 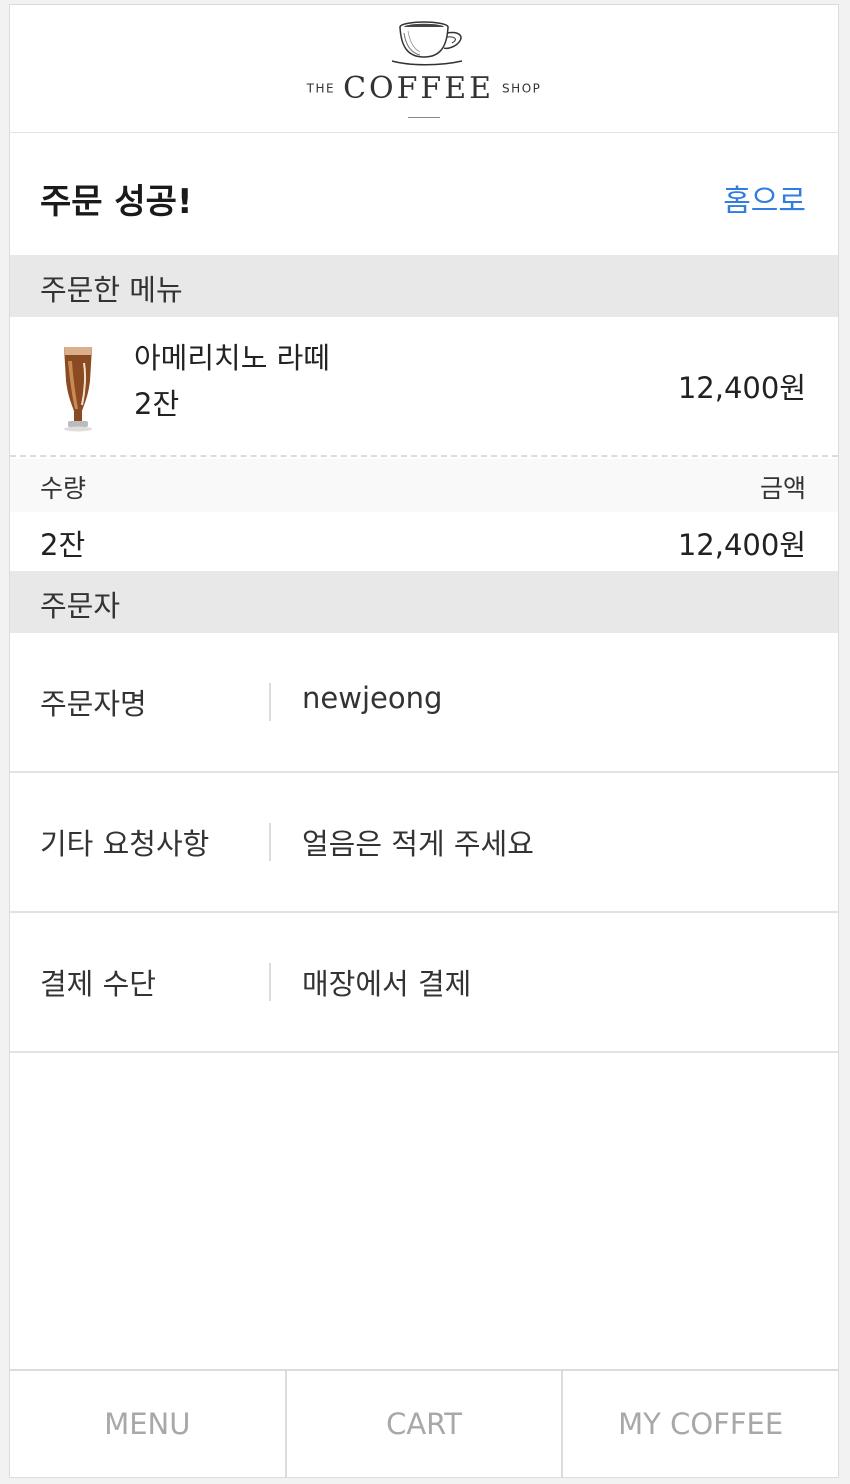 What do you see at coordinates (78, 389) in the screenshot?
I see `latte-glass-image` at bounding box center [78, 389].